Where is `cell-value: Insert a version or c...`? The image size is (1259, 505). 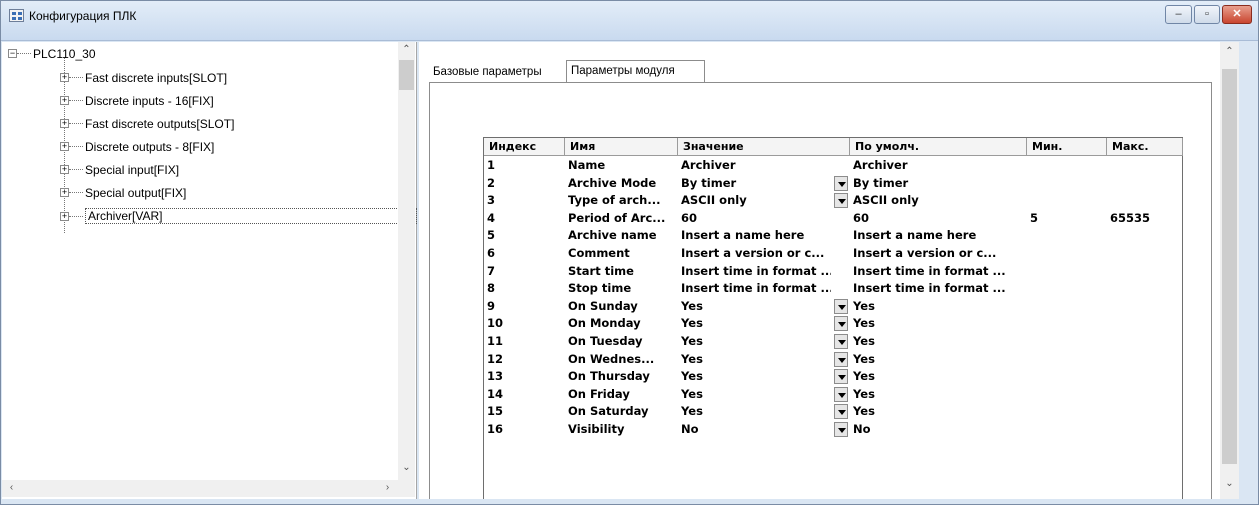
cell-value: Insert a version or c... is located at coordinates (756, 253).